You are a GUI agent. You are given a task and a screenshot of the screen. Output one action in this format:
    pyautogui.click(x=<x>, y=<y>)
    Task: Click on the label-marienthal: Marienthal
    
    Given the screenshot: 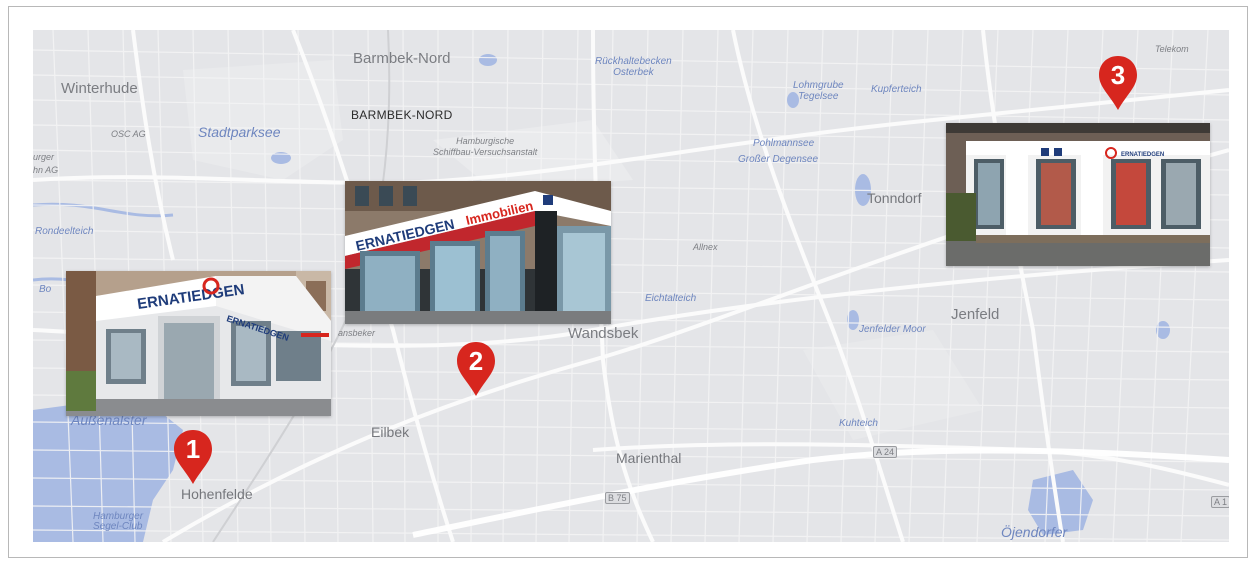 What is the action you would take?
    pyautogui.click(x=649, y=458)
    